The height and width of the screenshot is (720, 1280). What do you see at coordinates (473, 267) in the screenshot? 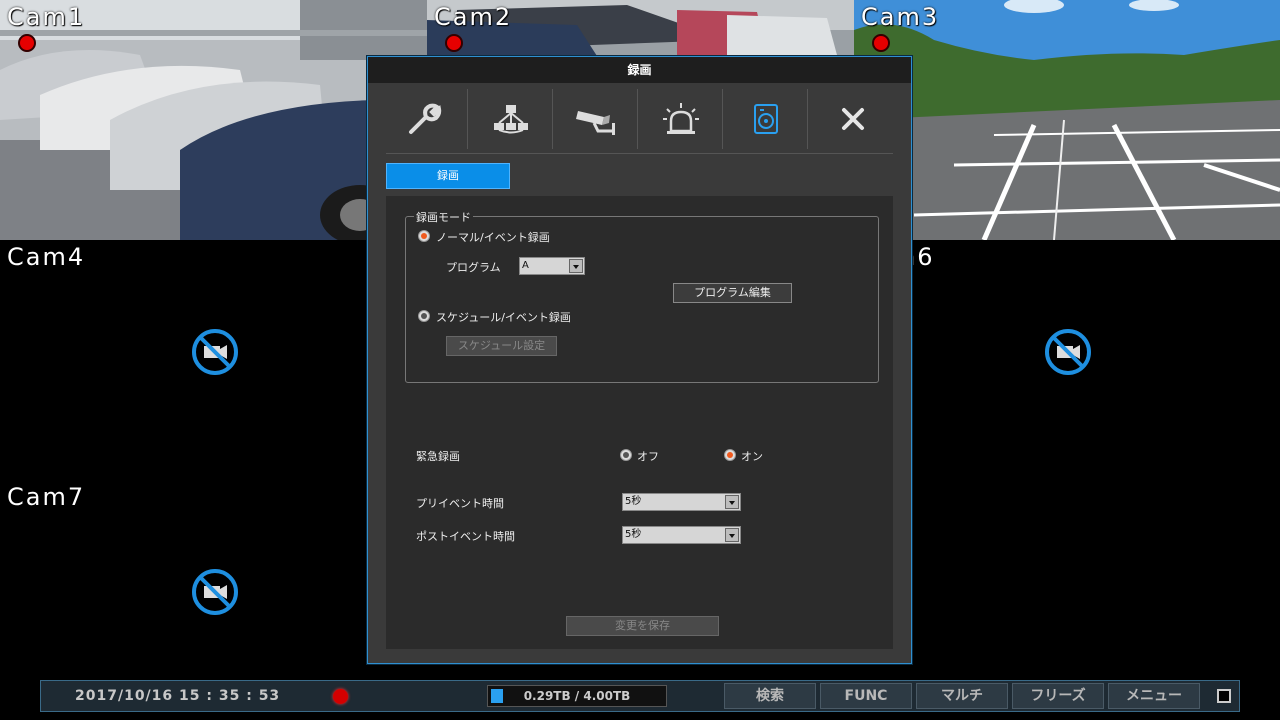
I see `program-label: プログラム` at bounding box center [473, 267].